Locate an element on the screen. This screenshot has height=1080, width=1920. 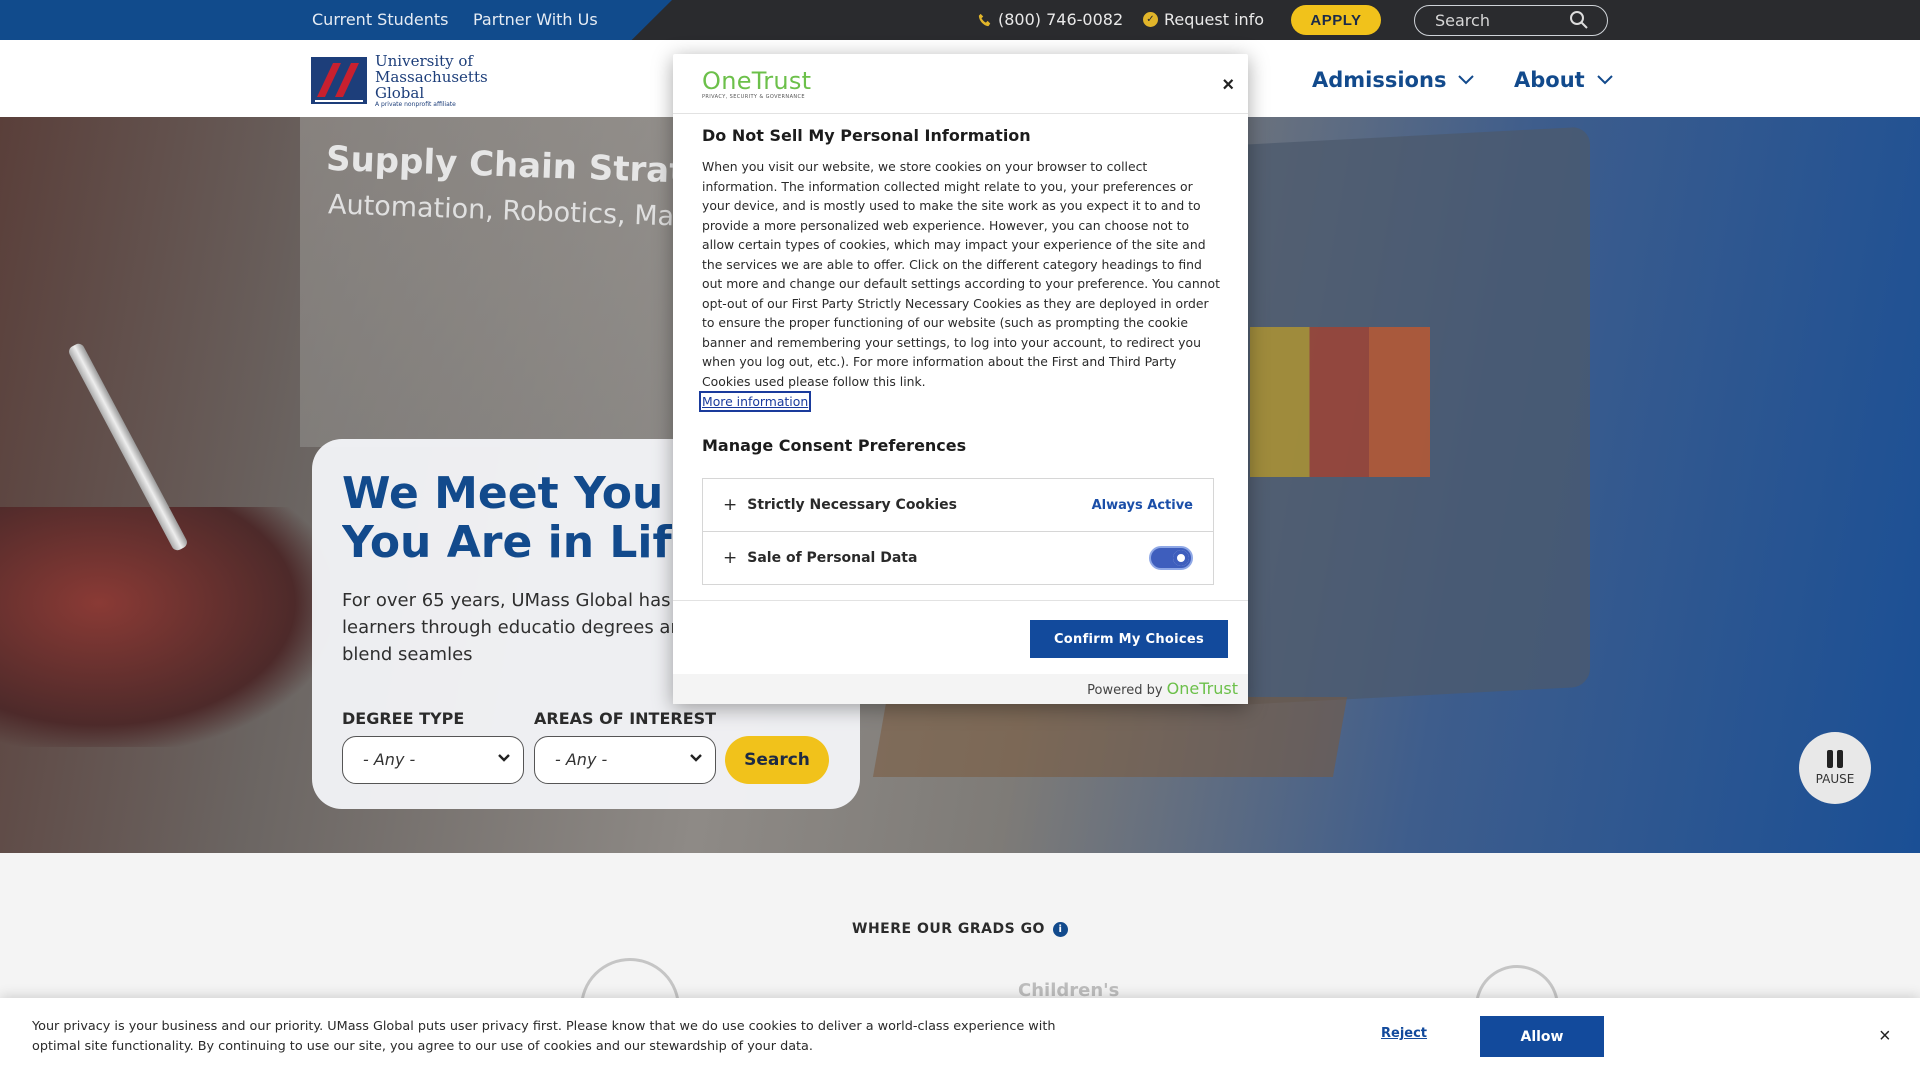
hero-title-line-1: We Meet You W is located at coordinates (535, 494).